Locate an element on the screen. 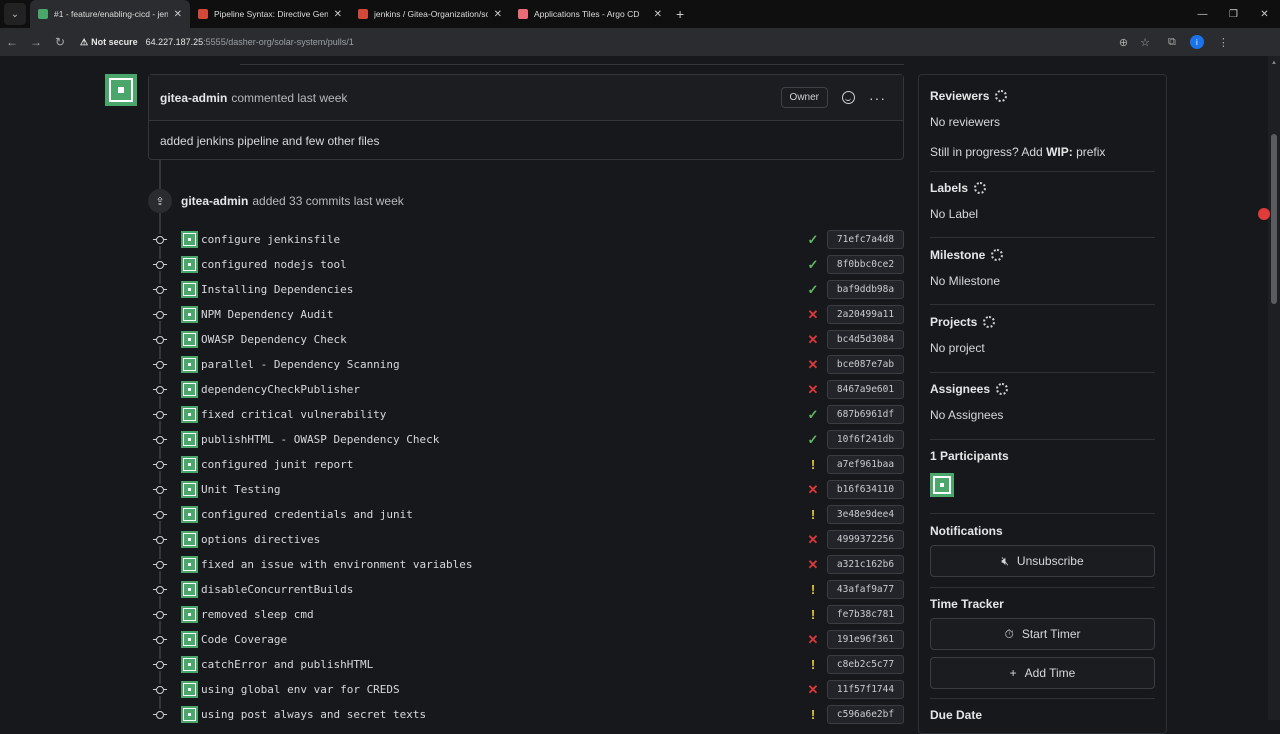 The width and height of the screenshot is (1280, 734). browser-tab: Applications Tiles - Argo CD ✕ is located at coordinates (590, 14).